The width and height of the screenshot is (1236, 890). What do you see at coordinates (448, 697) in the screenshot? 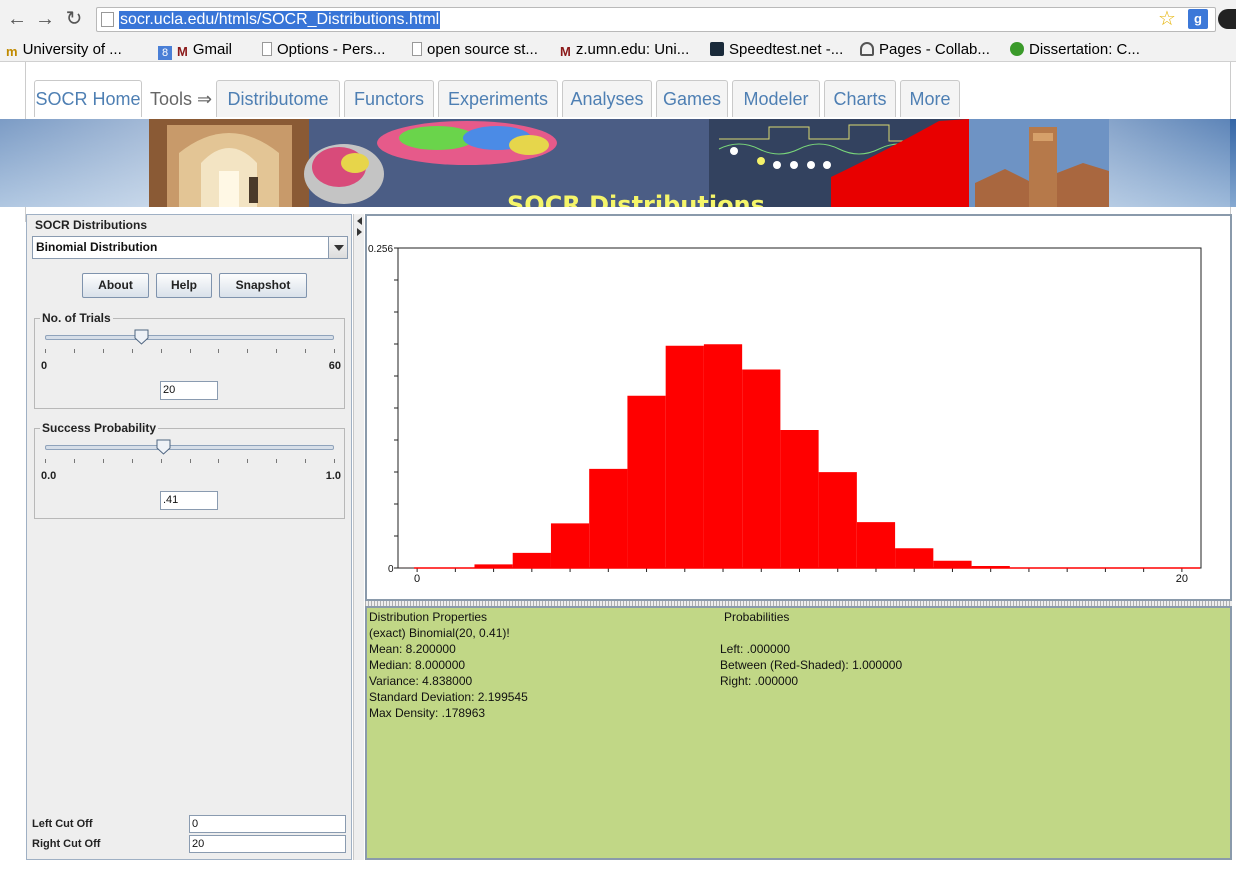
I see `property-line: Standard Deviation: 2.199545` at bounding box center [448, 697].